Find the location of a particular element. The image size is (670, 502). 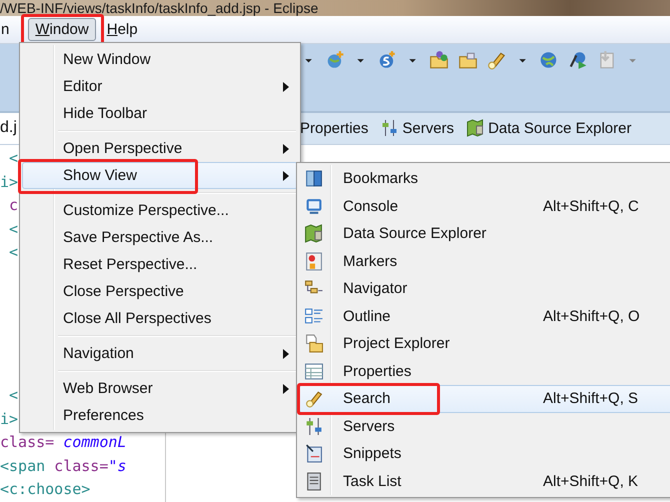

menu-item: Outline Alt+Shift+Q, O is located at coordinates (484, 316).